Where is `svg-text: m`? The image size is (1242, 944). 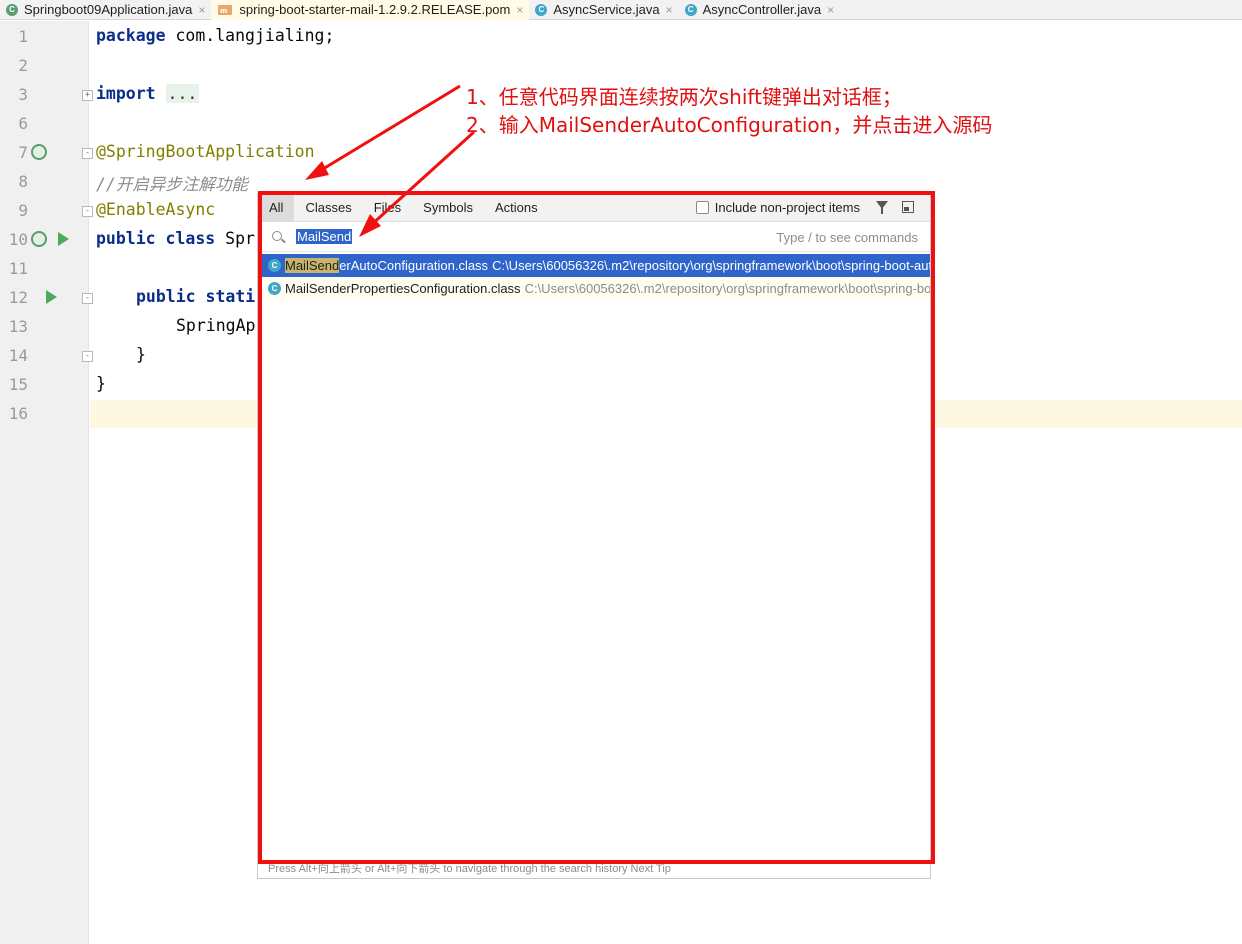
svg-text: m is located at coordinates (223, 11).